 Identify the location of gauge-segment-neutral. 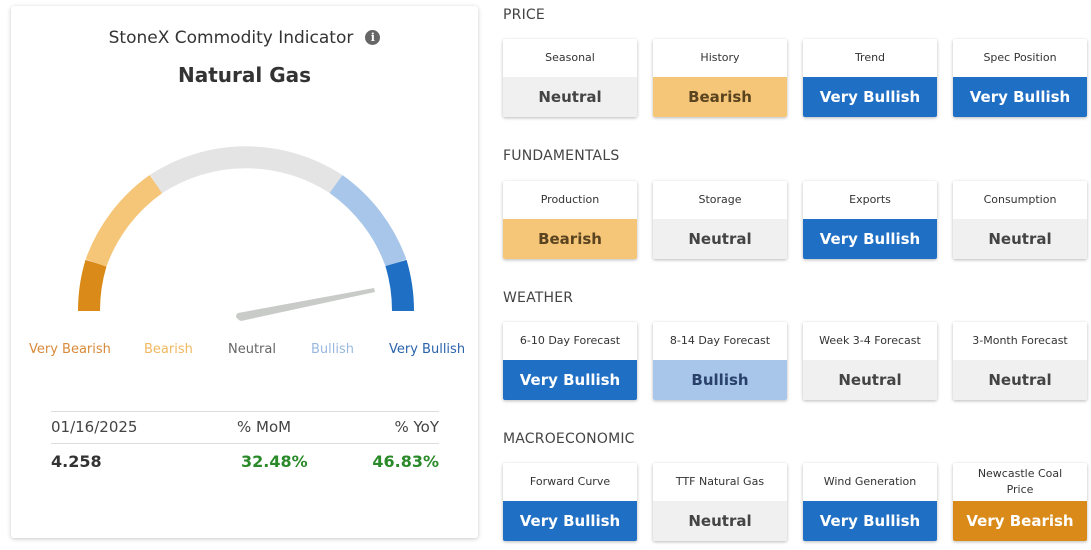
(246, 170).